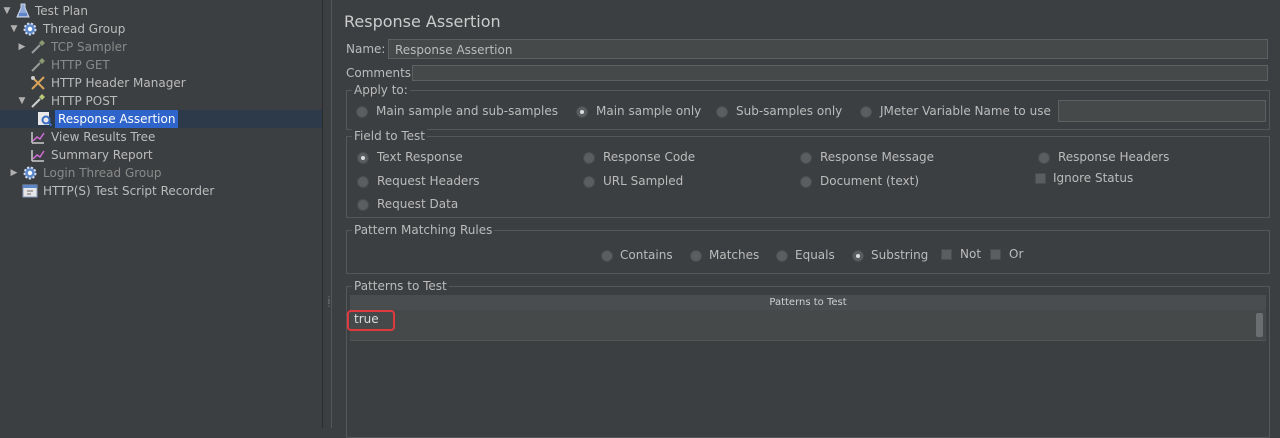 The height and width of the screenshot is (438, 1280). Describe the element at coordinates (381, 73) in the screenshot. I see `comments-label: Comments:` at that location.